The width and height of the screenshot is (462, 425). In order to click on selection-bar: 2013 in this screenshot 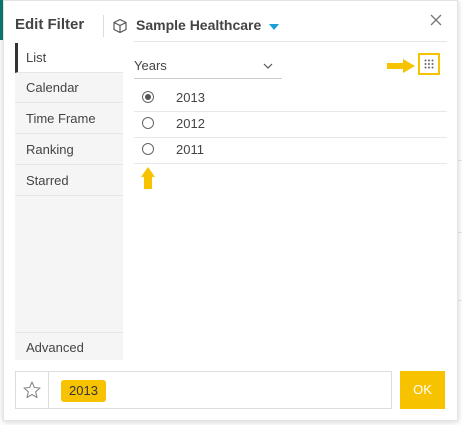, I will do `click(203, 390)`.